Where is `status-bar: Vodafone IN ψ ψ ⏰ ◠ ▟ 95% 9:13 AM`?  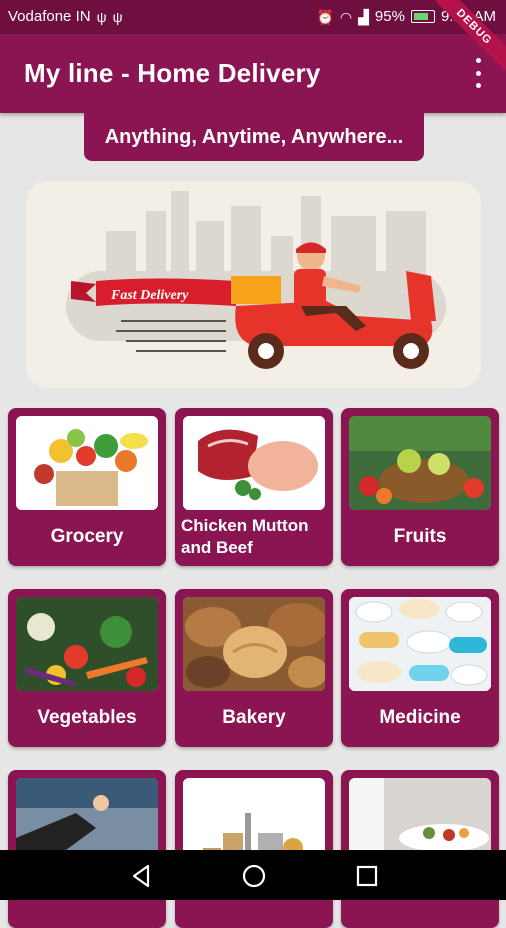
status-bar: Vodafone IN ψ ψ ⏰ ◠ ▟ 95% 9:13 AM is located at coordinates (253, 17).